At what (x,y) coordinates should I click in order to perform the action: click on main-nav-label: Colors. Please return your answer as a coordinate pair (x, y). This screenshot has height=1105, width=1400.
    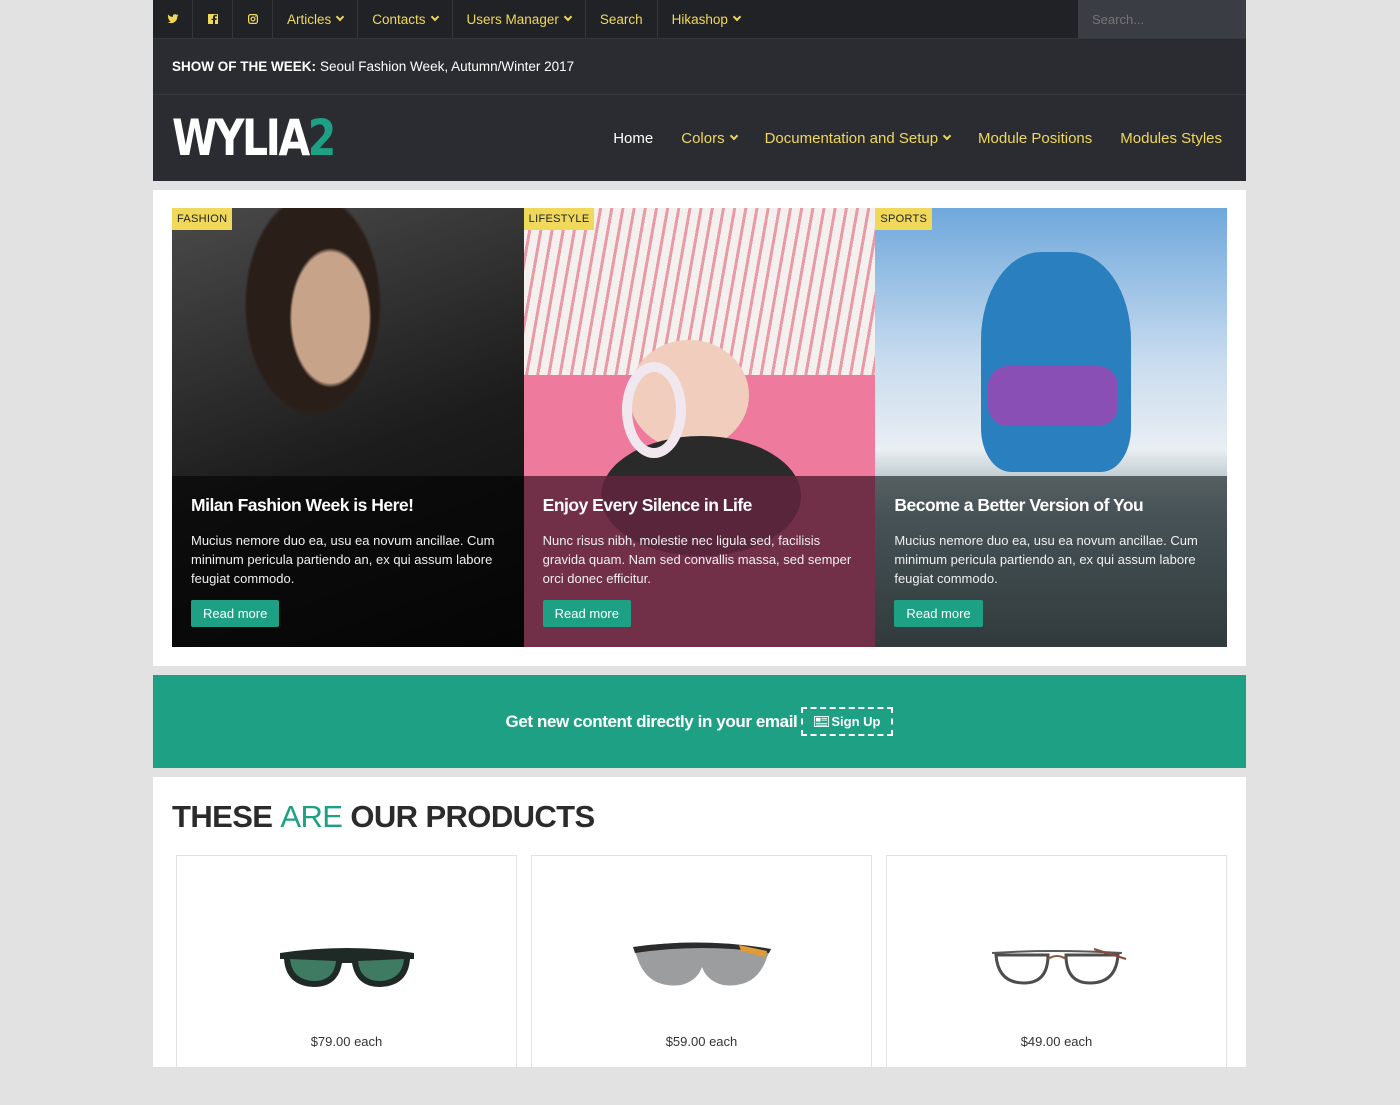
    Looking at the image, I should click on (703, 138).